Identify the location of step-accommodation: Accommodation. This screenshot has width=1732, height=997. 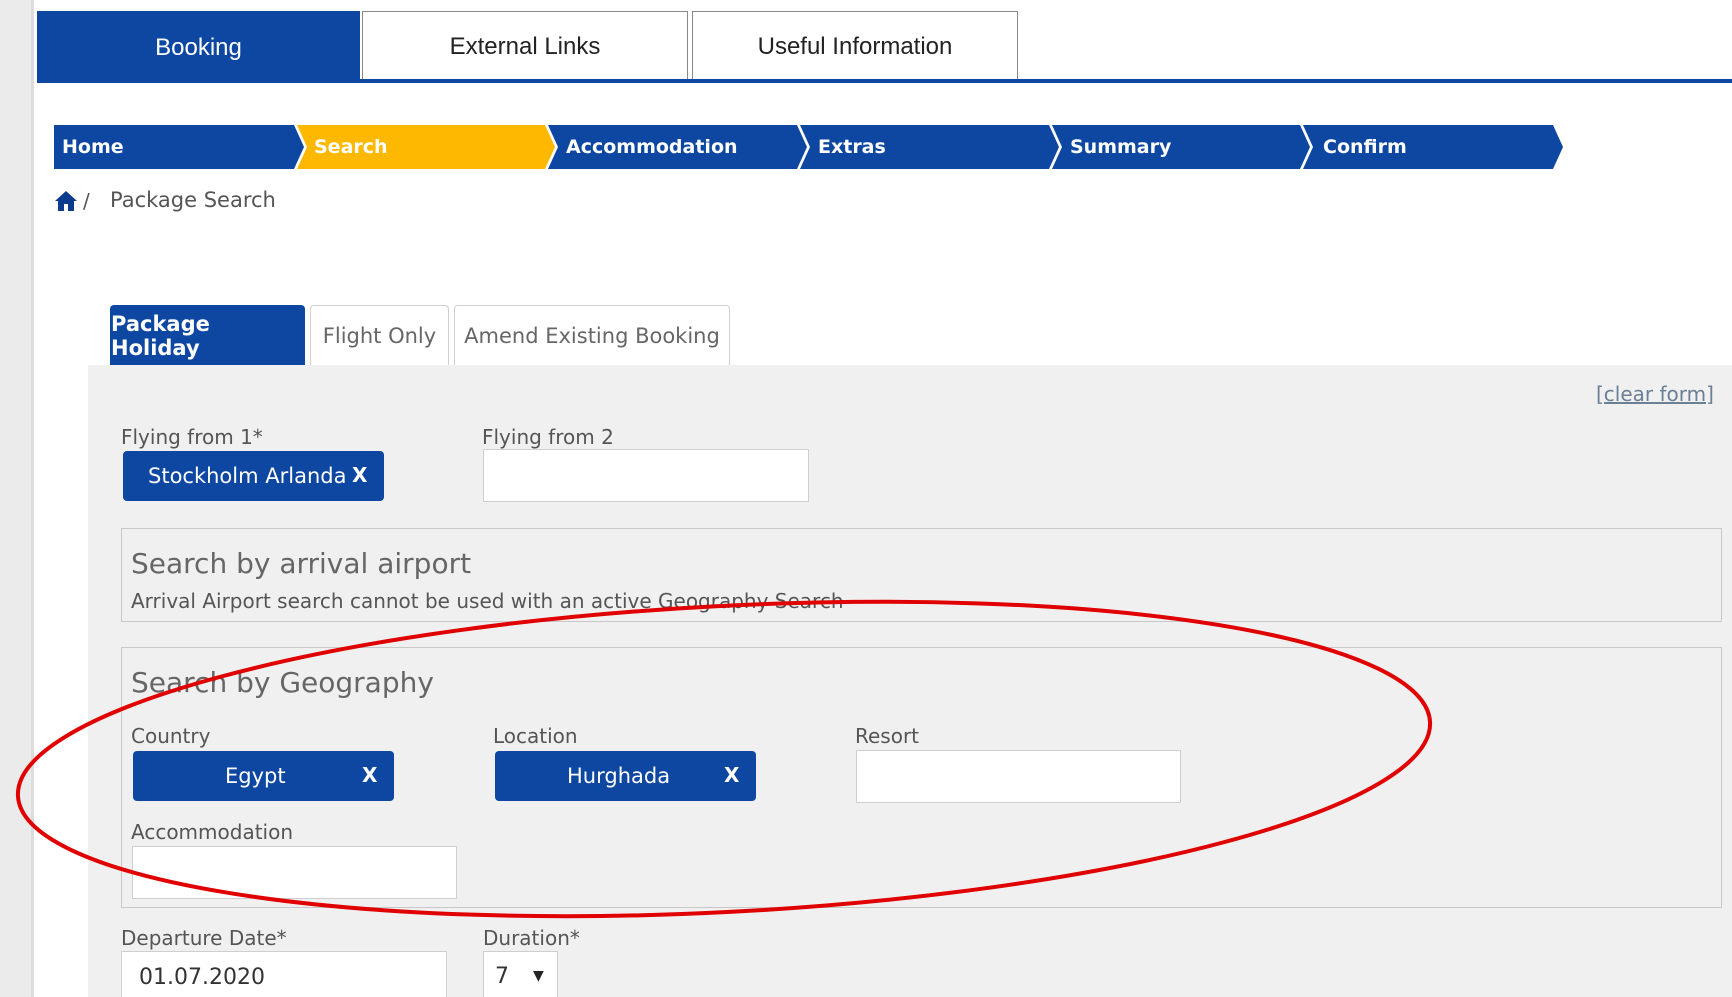
(652, 147).